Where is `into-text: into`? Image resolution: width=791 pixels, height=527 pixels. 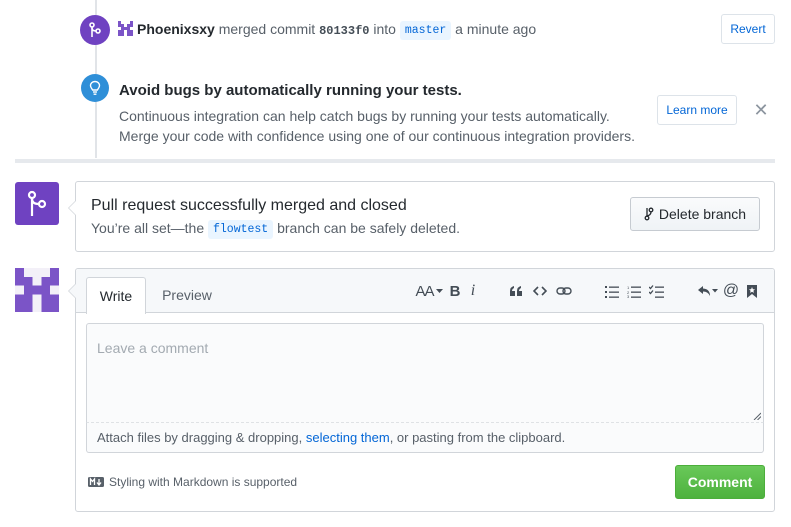 into-text: into is located at coordinates (384, 29).